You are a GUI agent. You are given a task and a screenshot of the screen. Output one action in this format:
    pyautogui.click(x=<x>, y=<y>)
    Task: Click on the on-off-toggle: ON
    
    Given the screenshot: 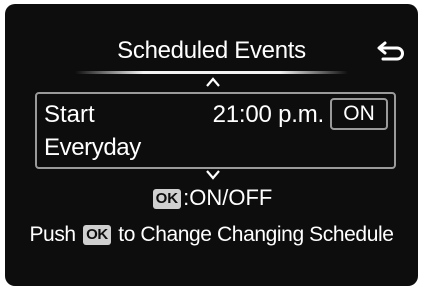 What is the action you would take?
    pyautogui.click(x=359, y=114)
    